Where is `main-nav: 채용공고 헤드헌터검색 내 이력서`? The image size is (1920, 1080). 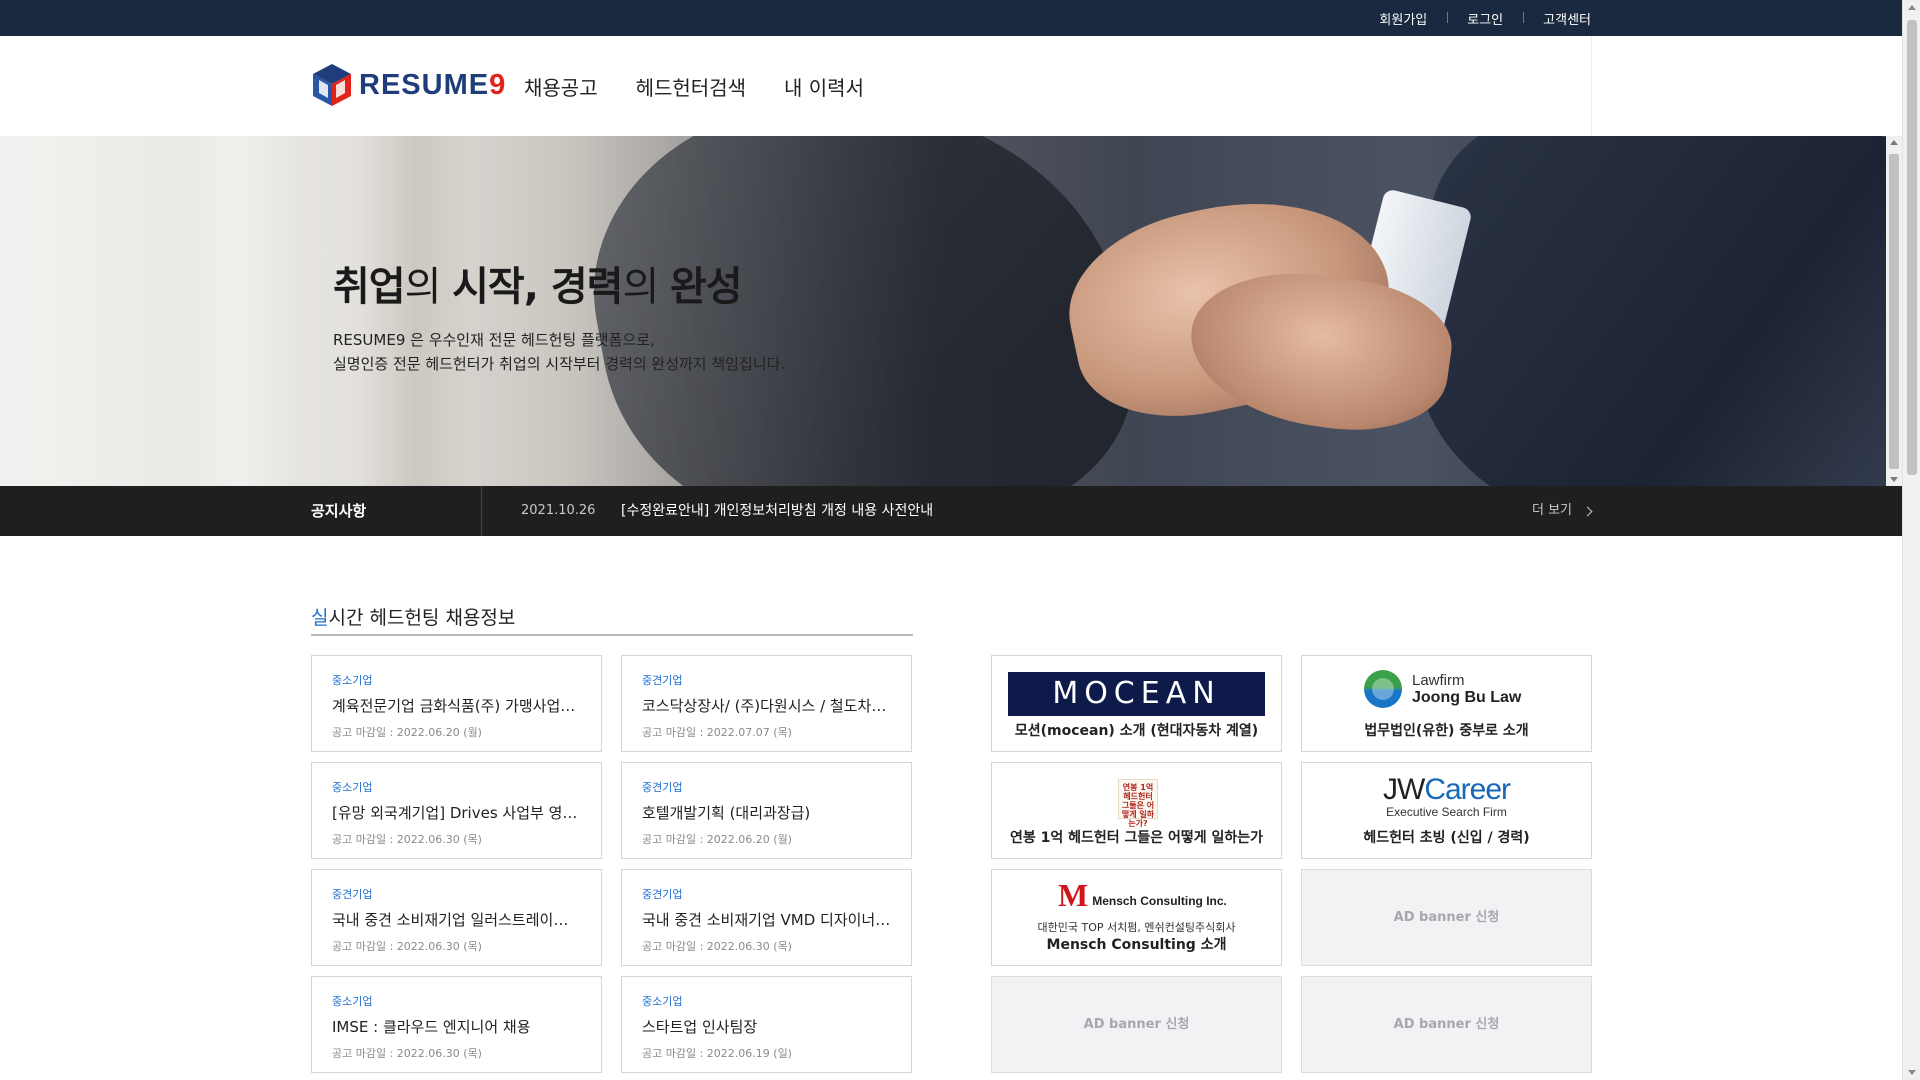
main-nav: 채용공고 헤드헌터검색 내 이력서 is located at coordinates (713, 86).